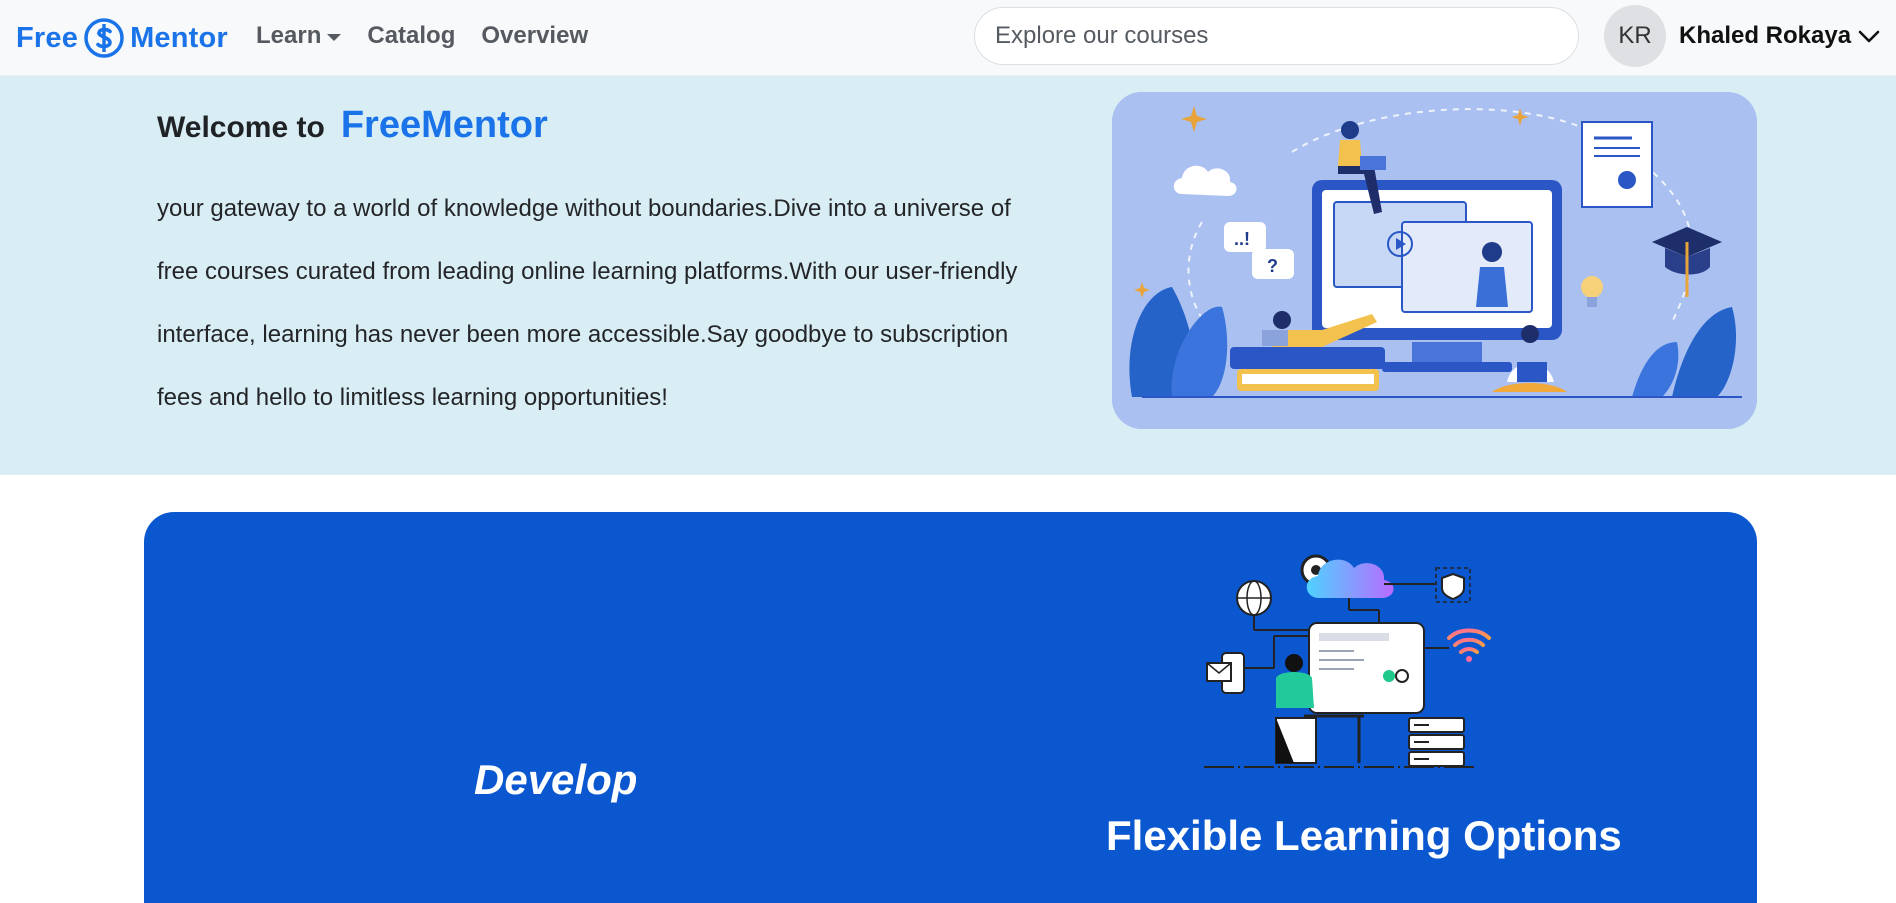 Image resolution: width=1896 pixels, height=903 pixels. What do you see at coordinates (556, 779) in the screenshot?
I see `develop-label: Develop` at bounding box center [556, 779].